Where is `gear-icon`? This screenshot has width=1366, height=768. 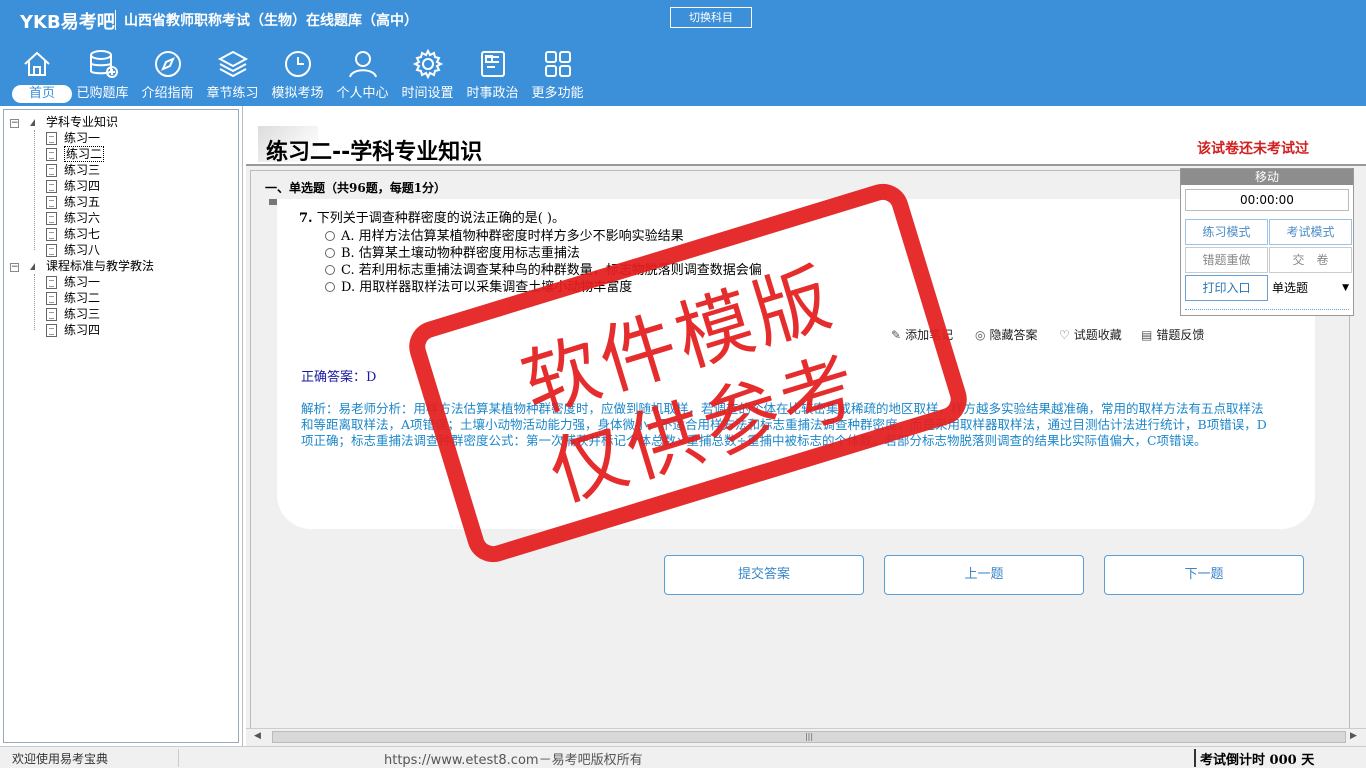 gear-icon is located at coordinates (427, 64).